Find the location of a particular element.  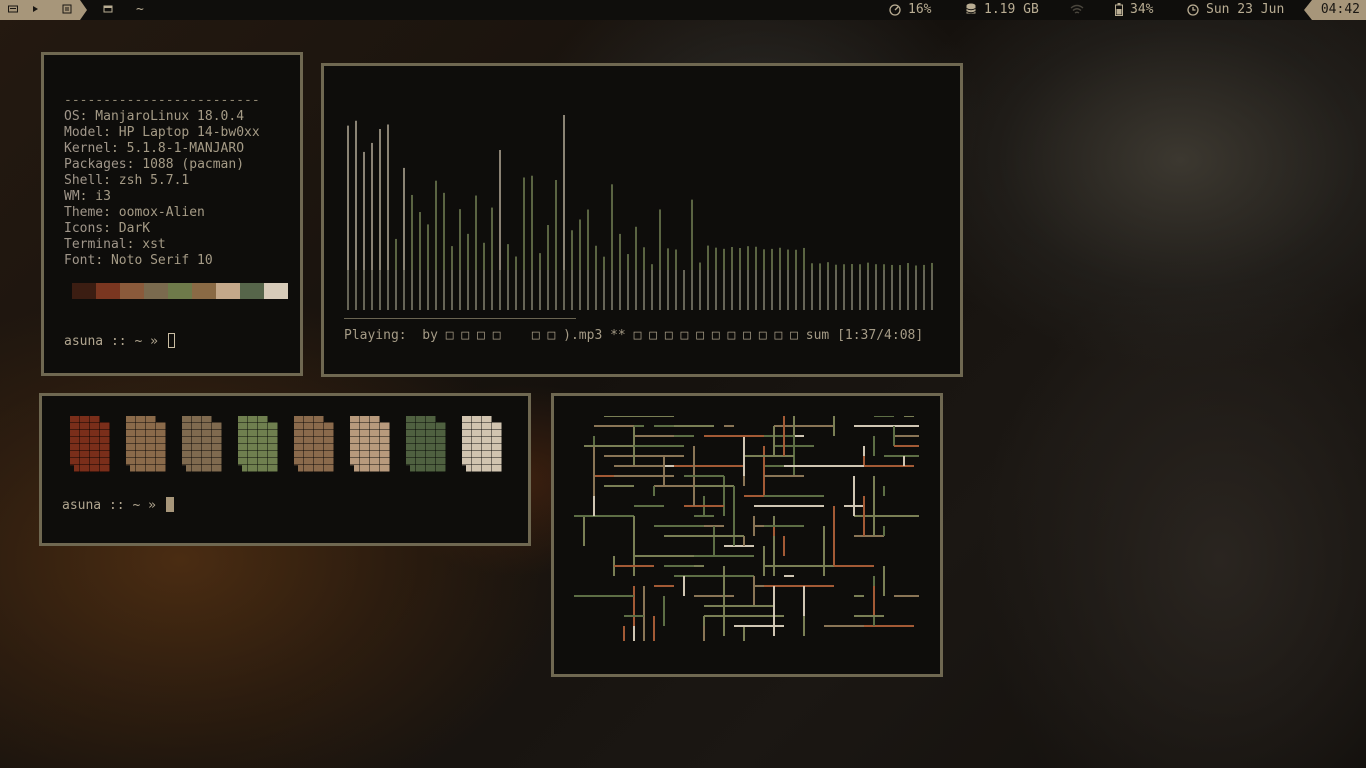

info-key: Shell is located at coordinates (84, 180).